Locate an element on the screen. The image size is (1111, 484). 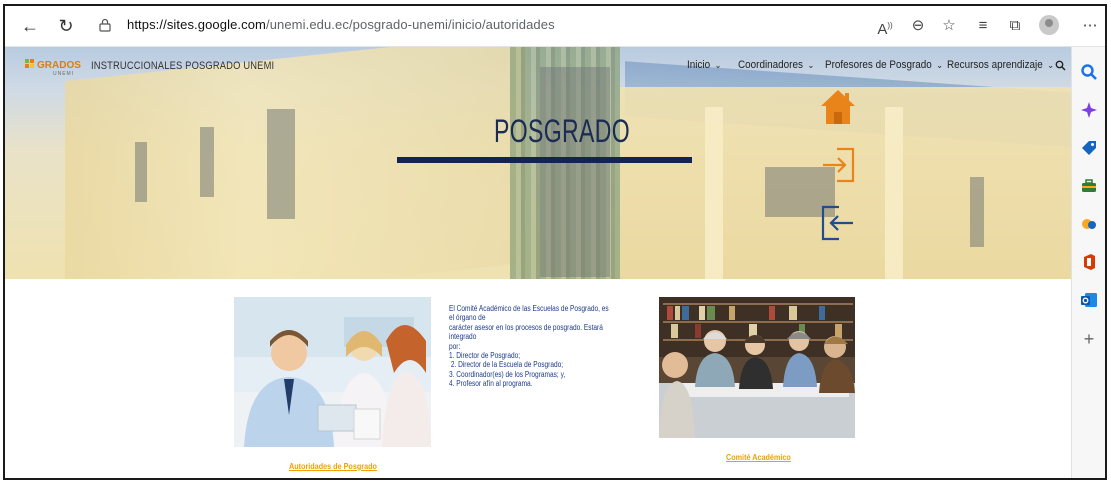
logo-text: GRADOS is located at coordinates (59, 65).